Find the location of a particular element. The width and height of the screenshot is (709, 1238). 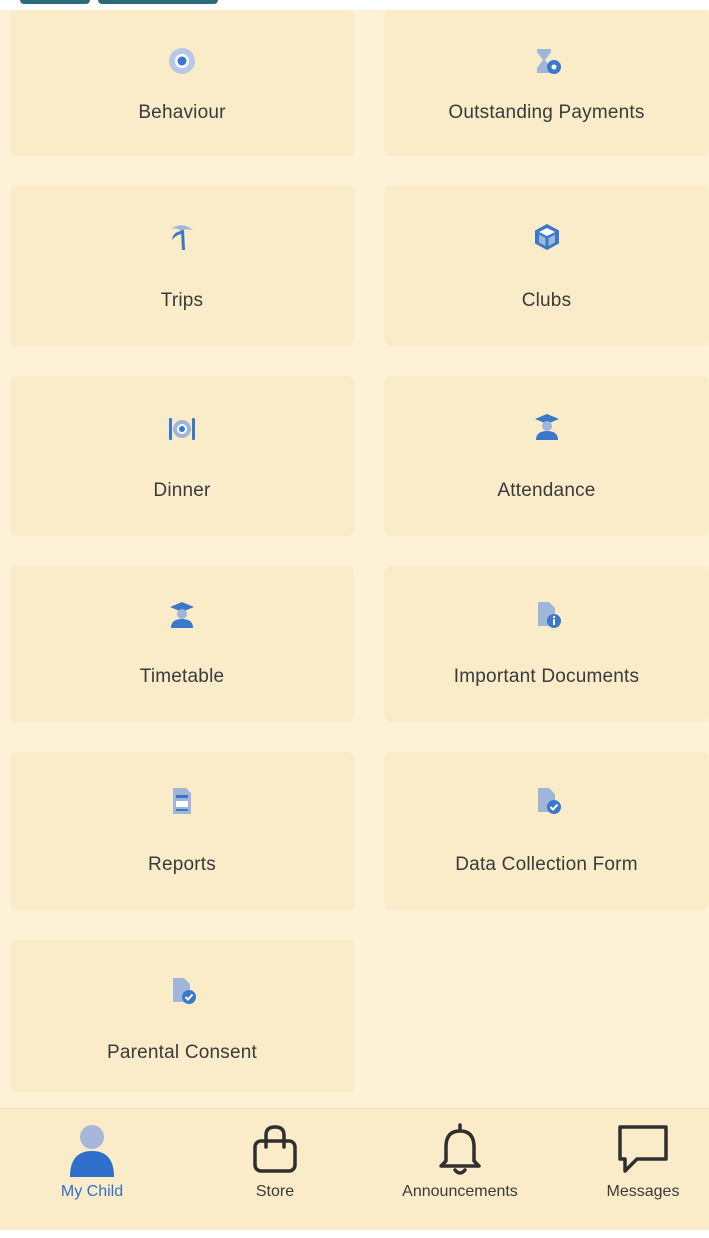

tile-clubs: Clubs is located at coordinates (546, 266).